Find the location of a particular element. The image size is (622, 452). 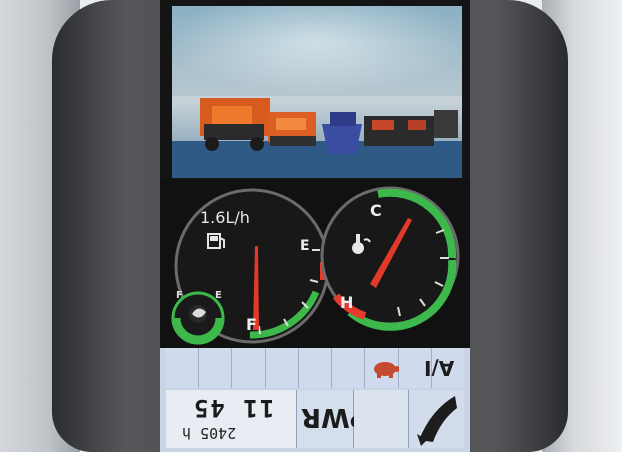

camera-scene is located at coordinates (317, 138).